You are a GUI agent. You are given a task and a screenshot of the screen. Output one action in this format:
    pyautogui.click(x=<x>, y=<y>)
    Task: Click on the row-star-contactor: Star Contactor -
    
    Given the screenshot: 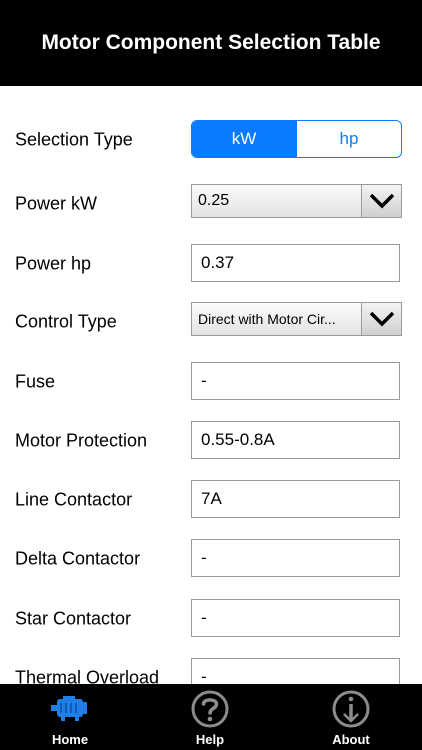 What is the action you would take?
    pyautogui.click(x=211, y=619)
    